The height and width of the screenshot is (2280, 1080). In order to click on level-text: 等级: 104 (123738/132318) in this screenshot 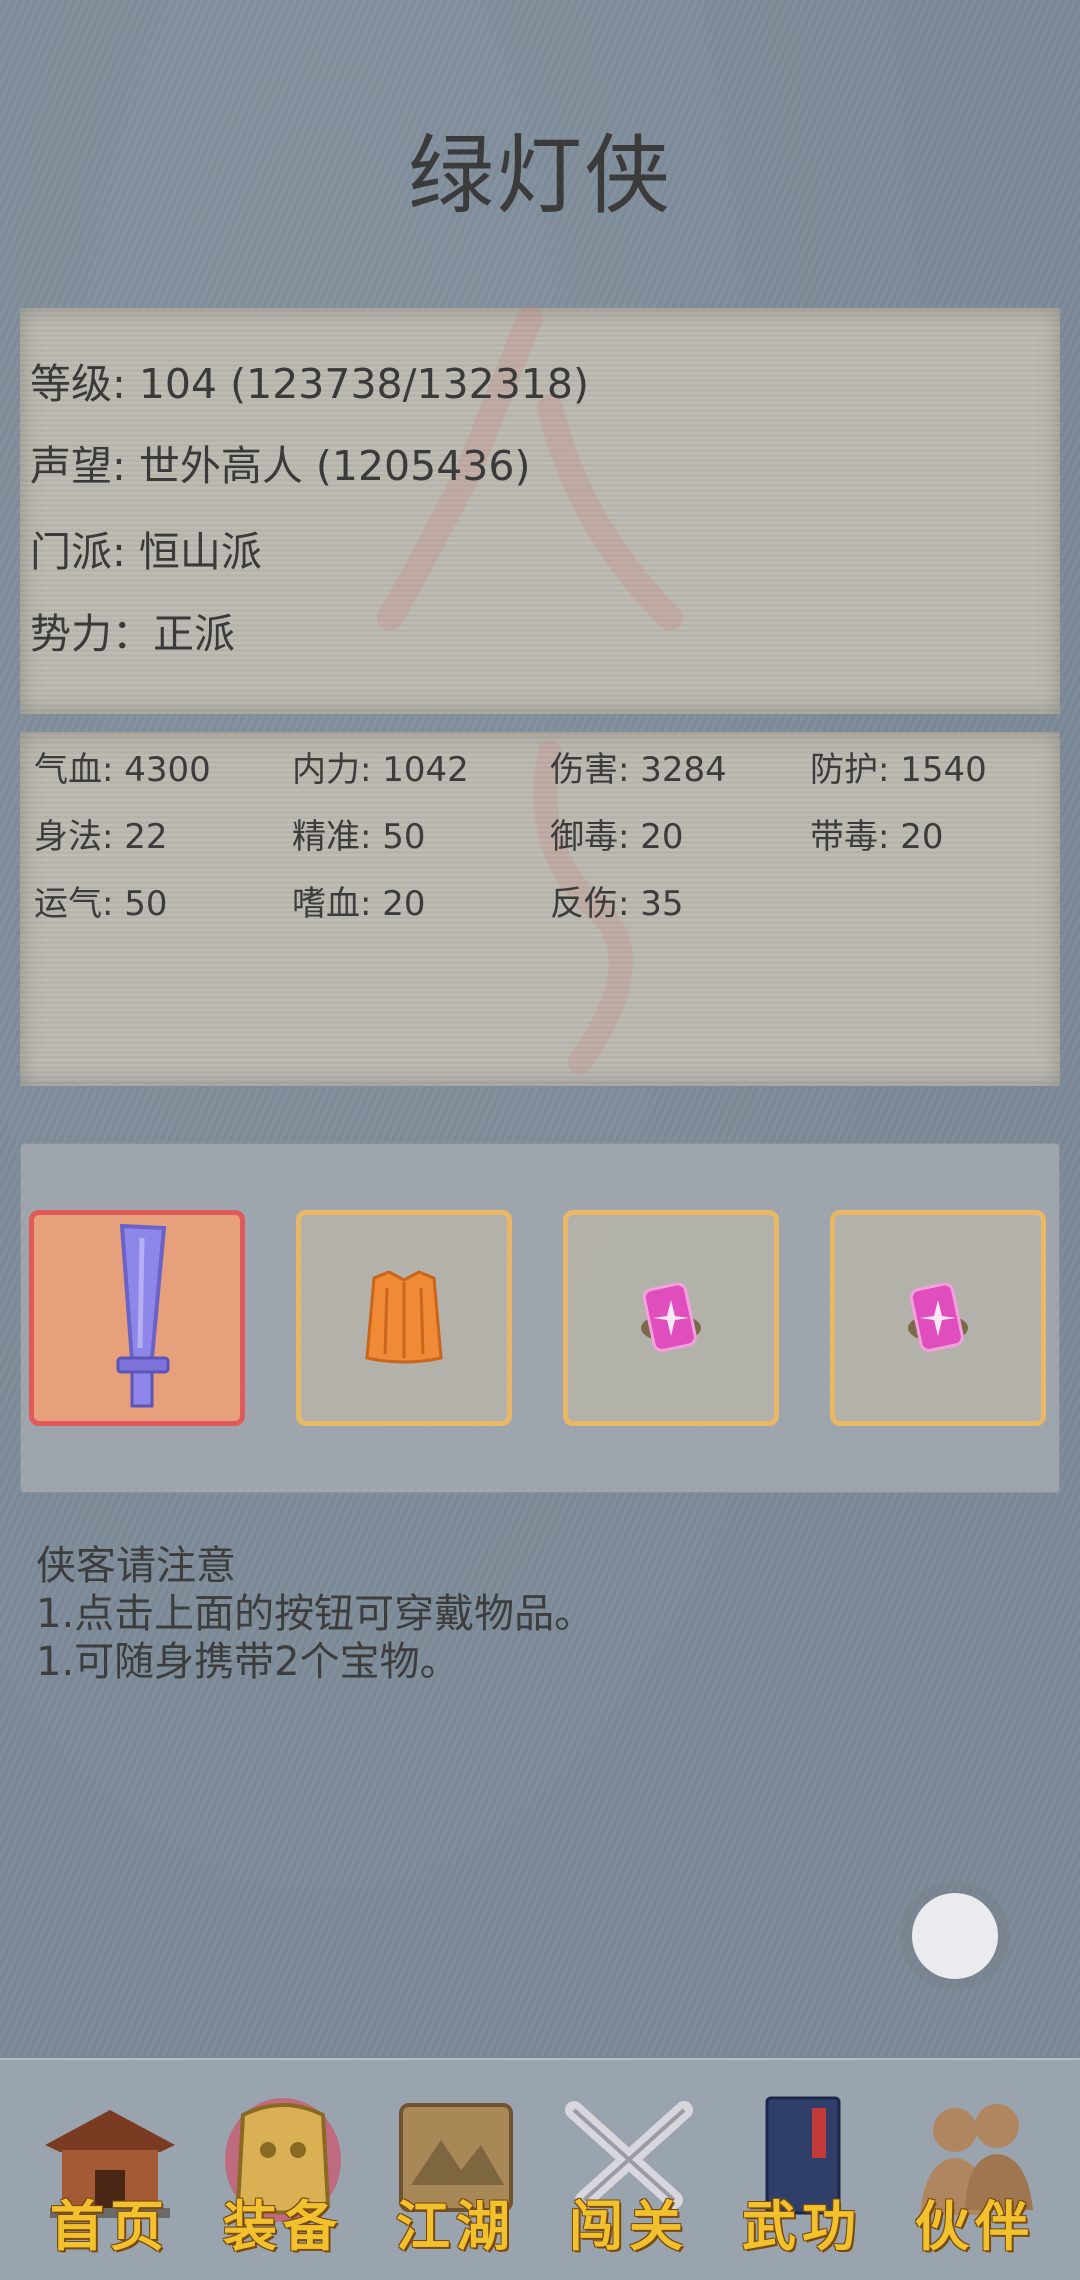, I will do `click(309, 384)`.